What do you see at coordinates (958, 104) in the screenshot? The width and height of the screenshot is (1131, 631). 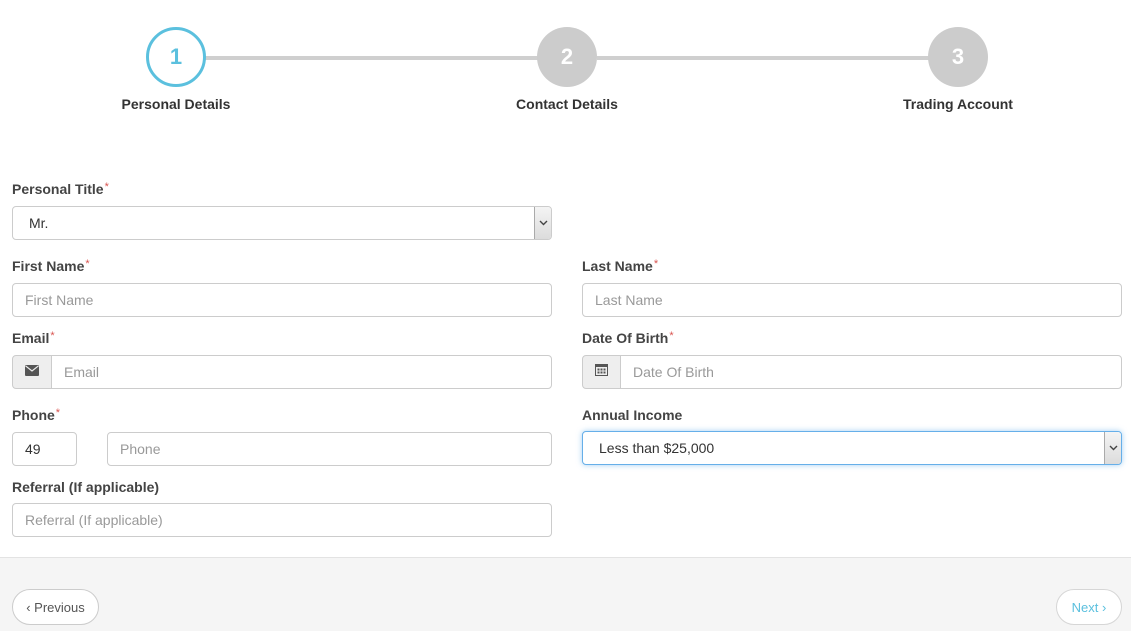 I see `step-3-label: Trading Account` at bounding box center [958, 104].